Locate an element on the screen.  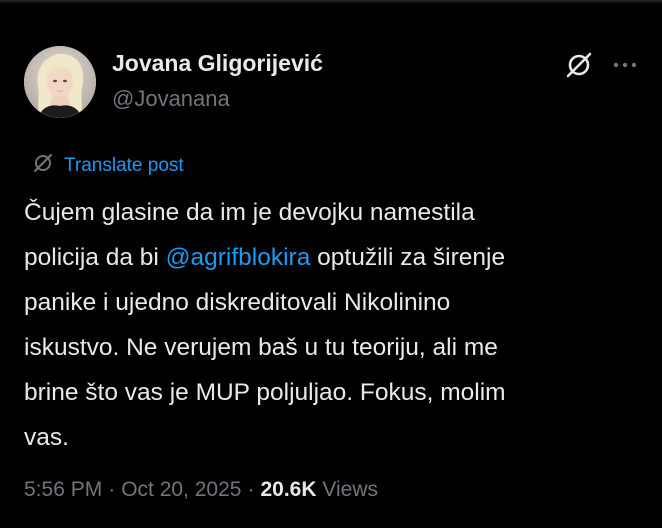
post-text-segment: optužili za širenje is located at coordinates (408, 257).